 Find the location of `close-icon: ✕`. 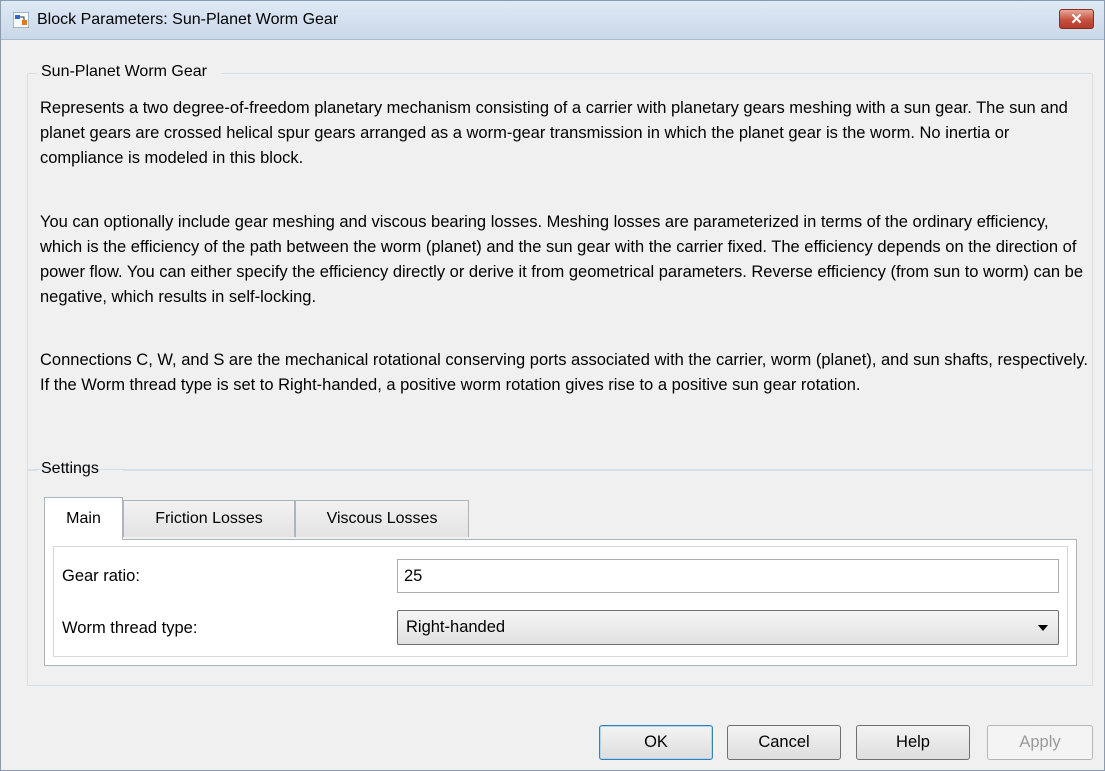

close-icon: ✕ is located at coordinates (1076, 19).